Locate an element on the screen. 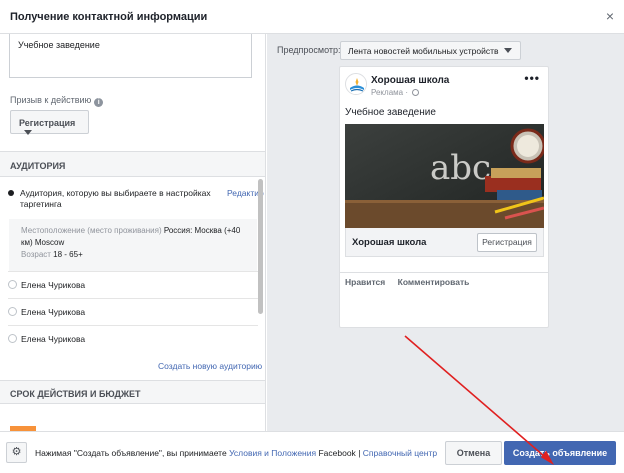 Image resolution: width=624 pixels, height=473 pixels. sponsored-label: Реклама · is located at coordinates (395, 92).